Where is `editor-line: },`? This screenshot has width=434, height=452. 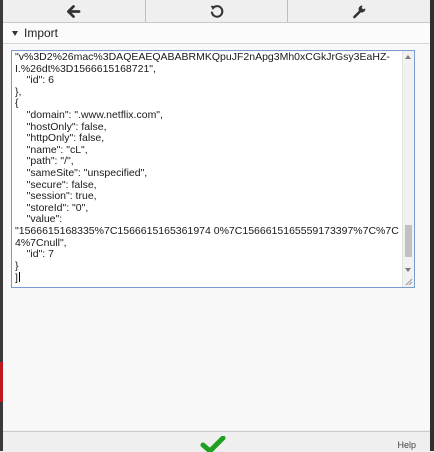 editor-line: }, is located at coordinates (18, 91).